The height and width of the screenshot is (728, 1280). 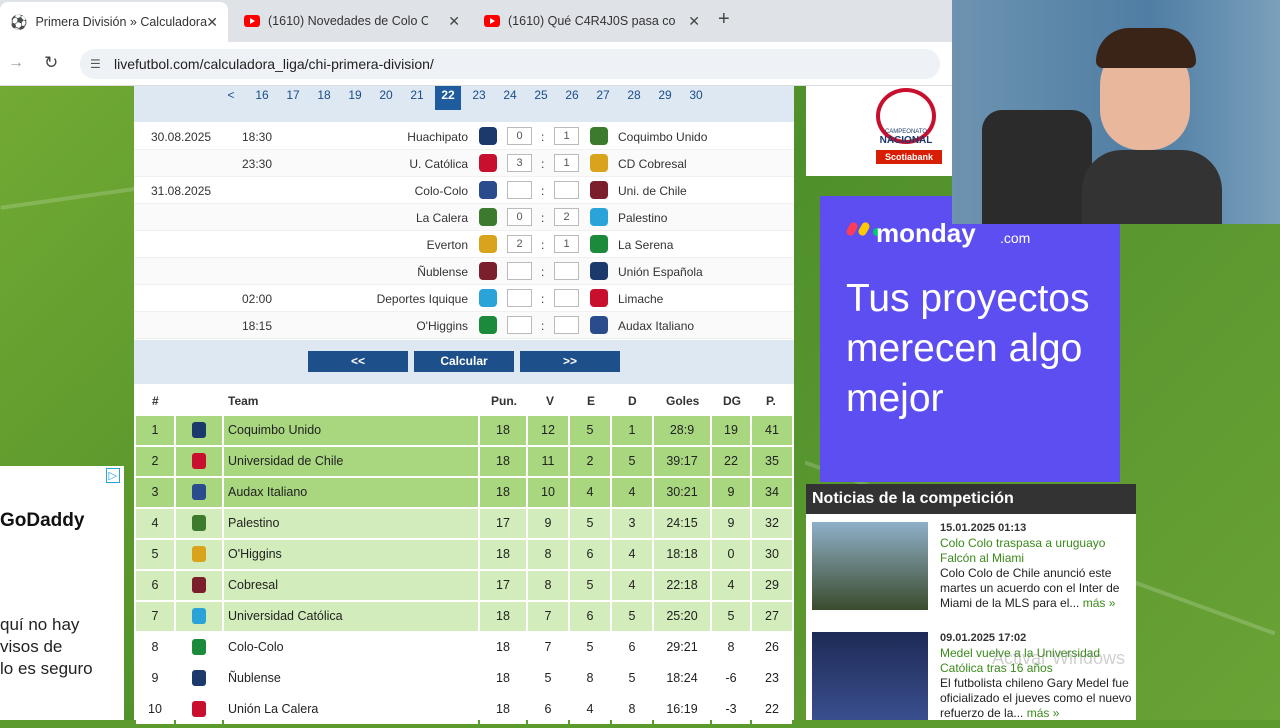 I want to click on cell-p: 26, so click(x=772, y=647).